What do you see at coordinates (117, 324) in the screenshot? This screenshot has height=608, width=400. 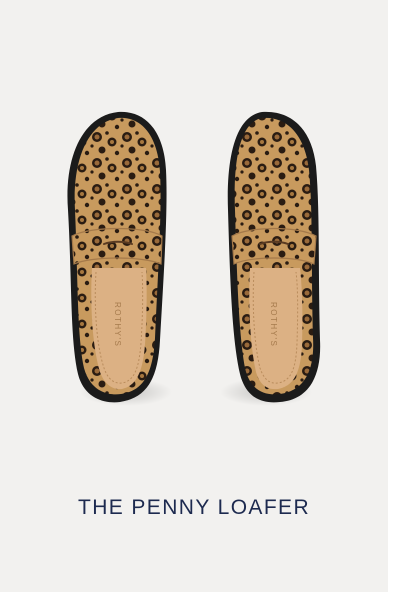 I see `left-insole-logo: ROTHY'S` at bounding box center [117, 324].